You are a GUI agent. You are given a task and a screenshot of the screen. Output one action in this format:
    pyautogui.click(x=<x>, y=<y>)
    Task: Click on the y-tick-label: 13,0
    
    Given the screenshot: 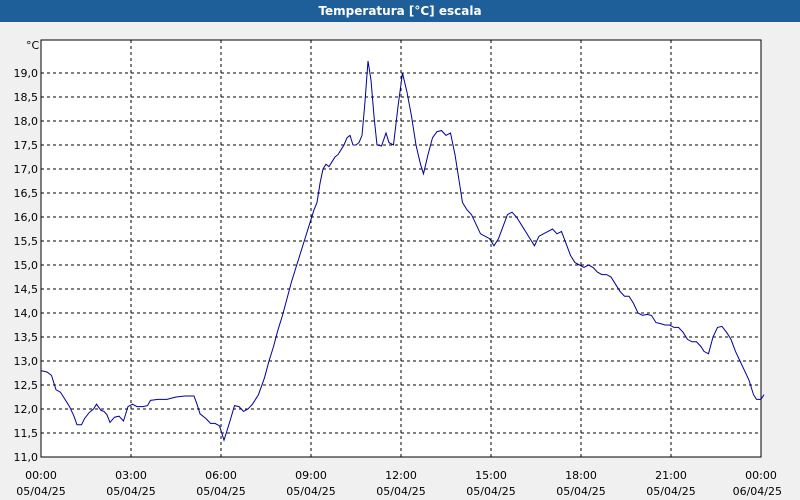 What is the action you would take?
    pyautogui.click(x=26, y=361)
    